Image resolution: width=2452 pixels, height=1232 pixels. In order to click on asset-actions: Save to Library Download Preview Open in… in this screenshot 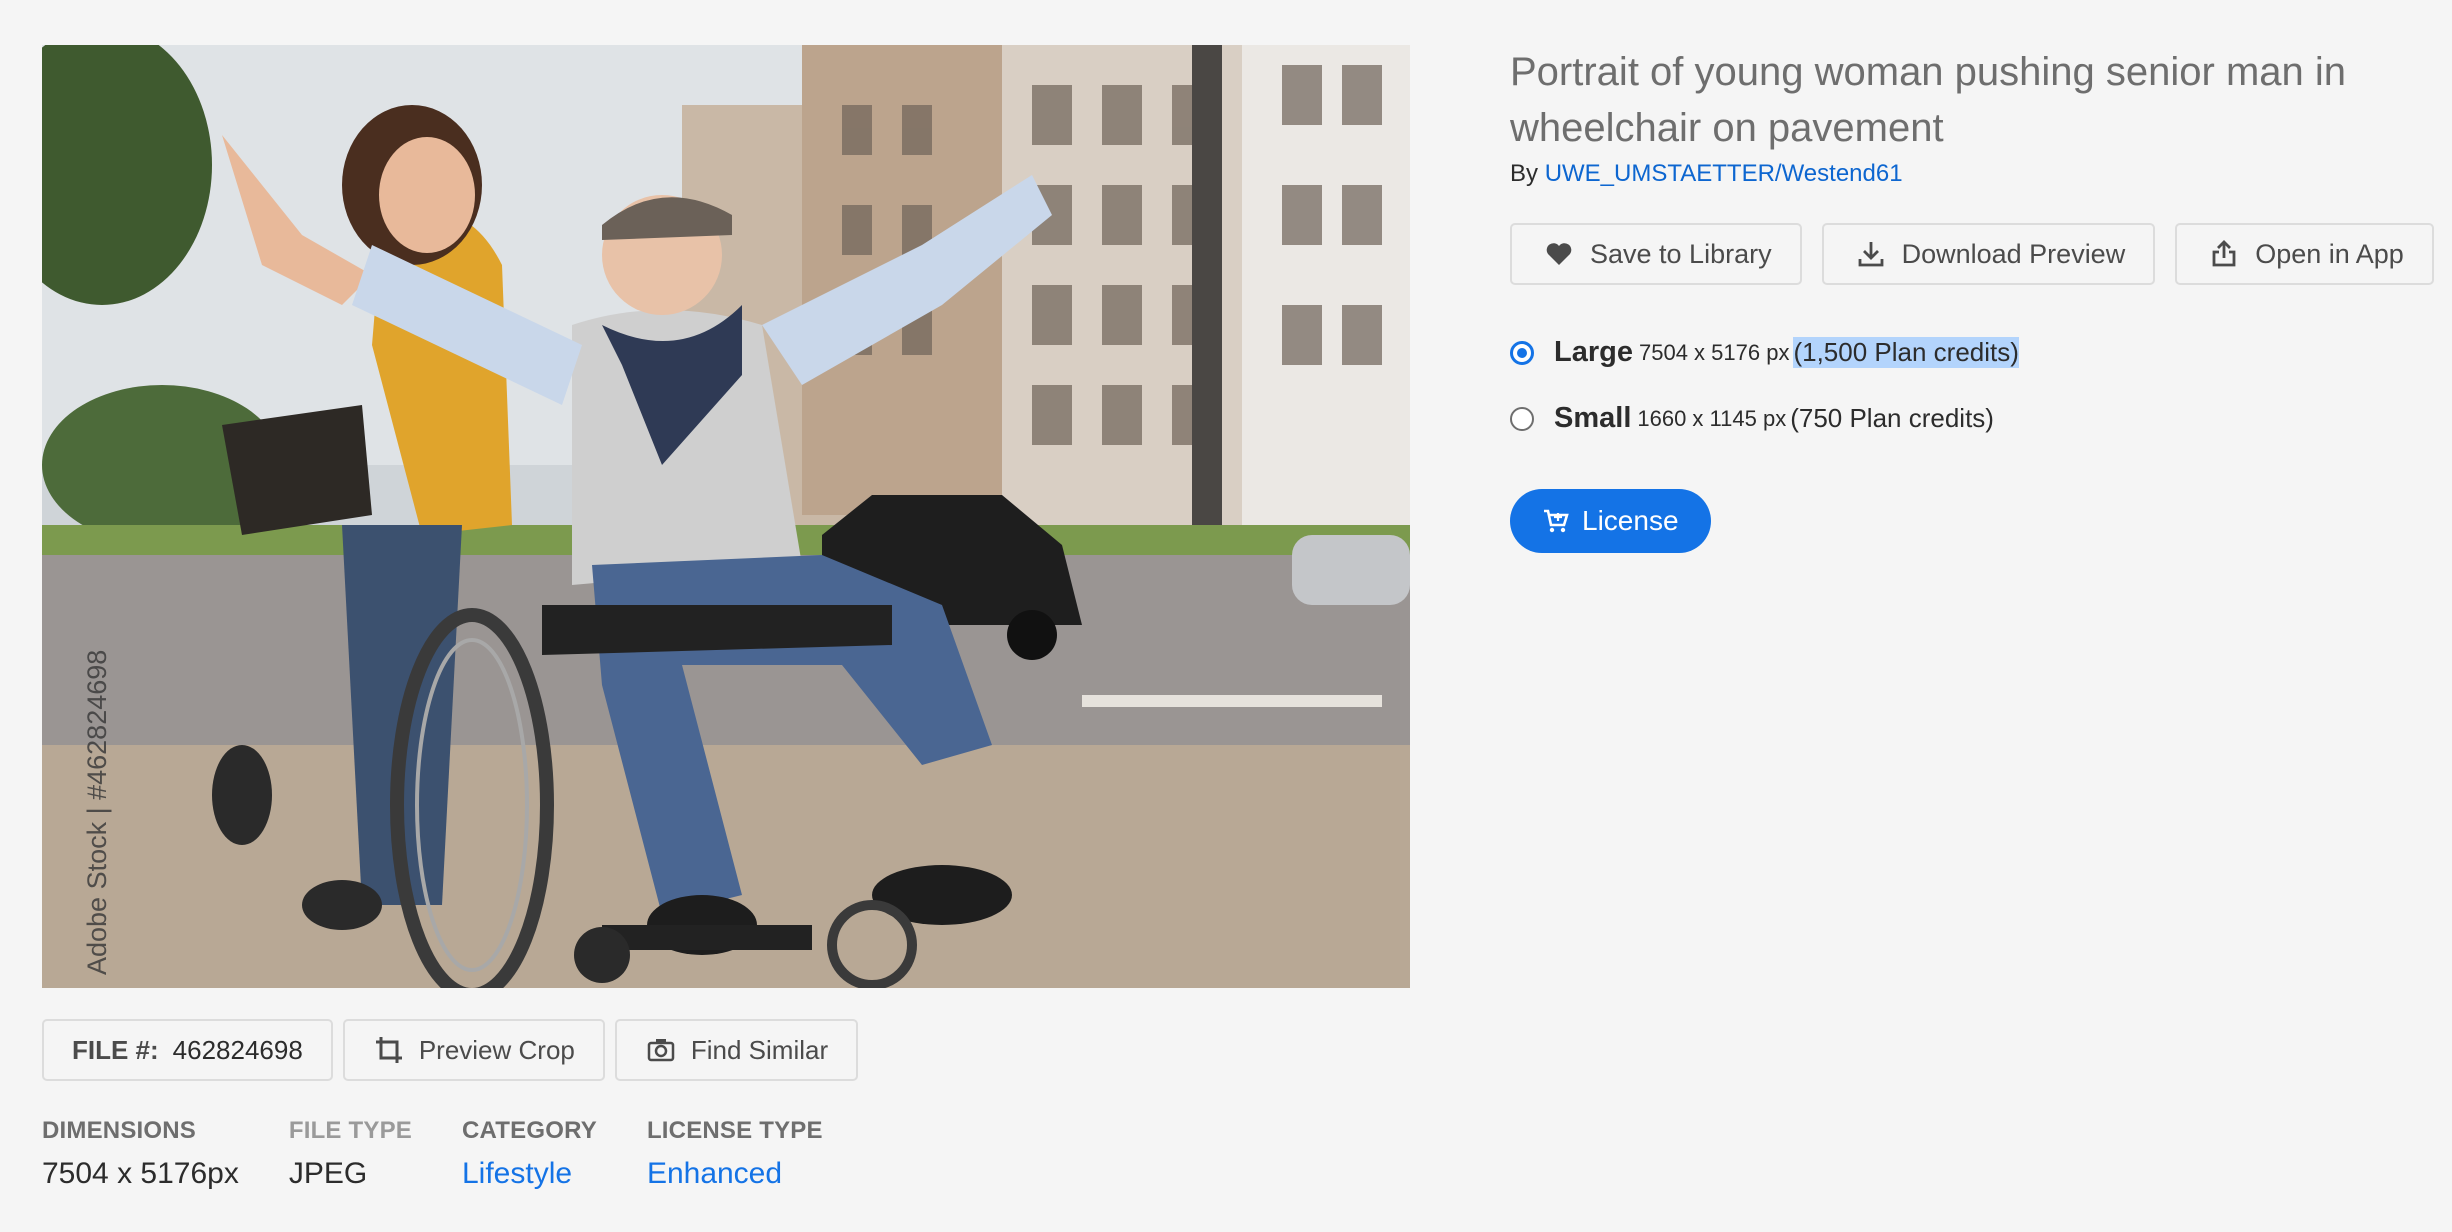, I will do `click(1972, 254)`.